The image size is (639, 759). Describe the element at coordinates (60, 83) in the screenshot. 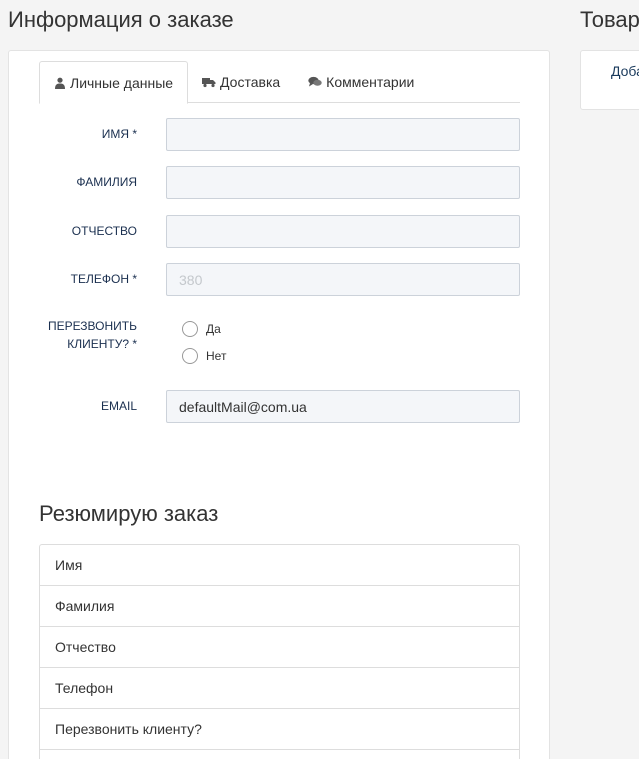

I see `user-icon` at that location.